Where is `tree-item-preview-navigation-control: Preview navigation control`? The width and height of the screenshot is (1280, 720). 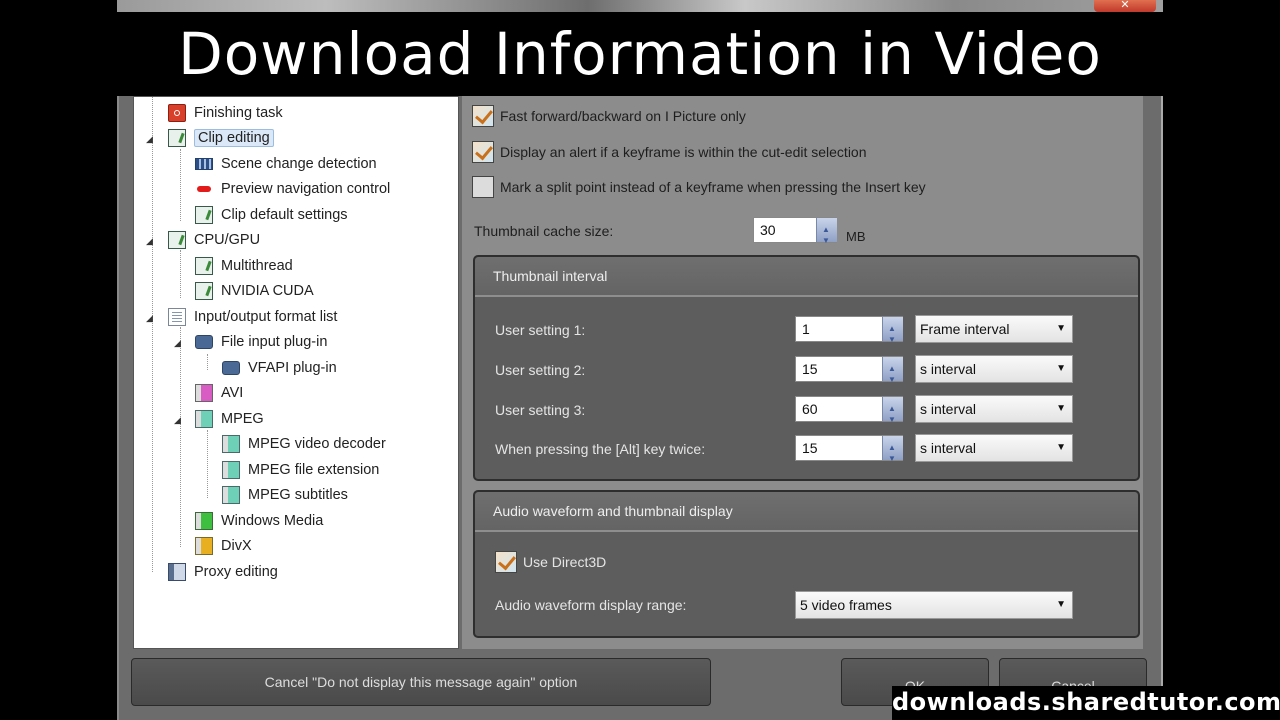
tree-item-preview-navigation-control: Preview navigation control is located at coordinates (292, 189).